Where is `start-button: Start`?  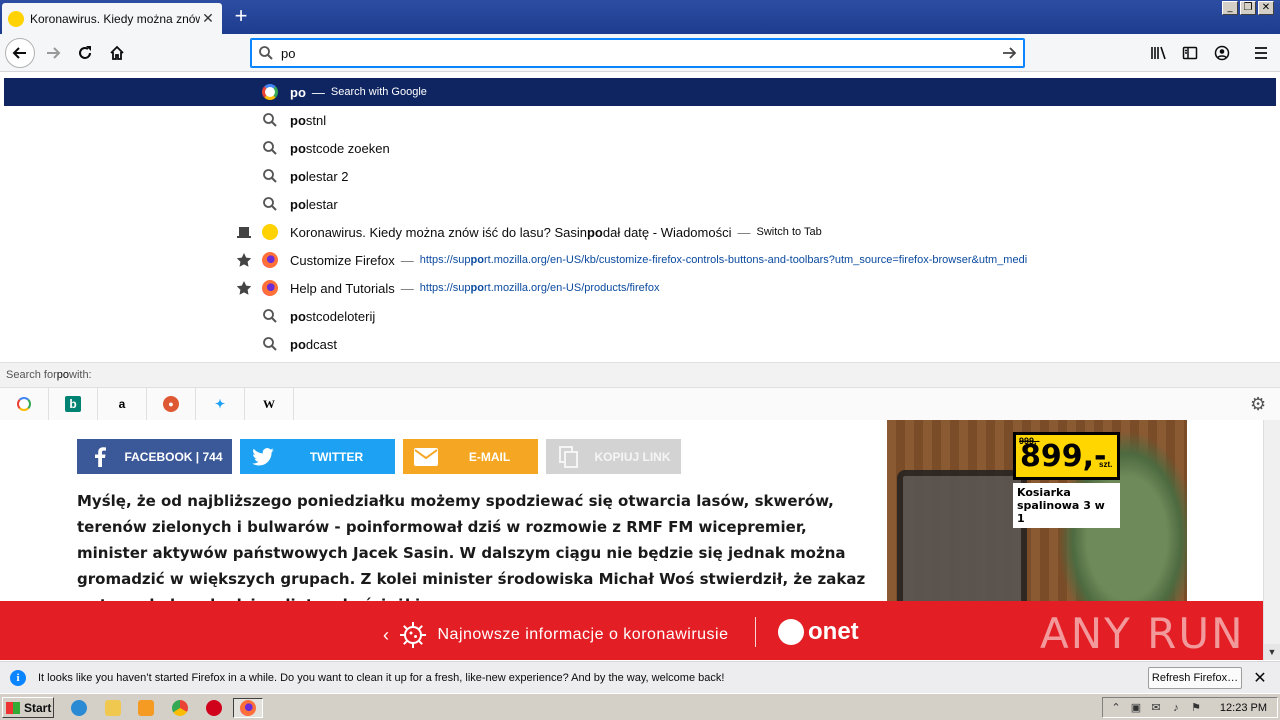
start-button: Start is located at coordinates (28, 707).